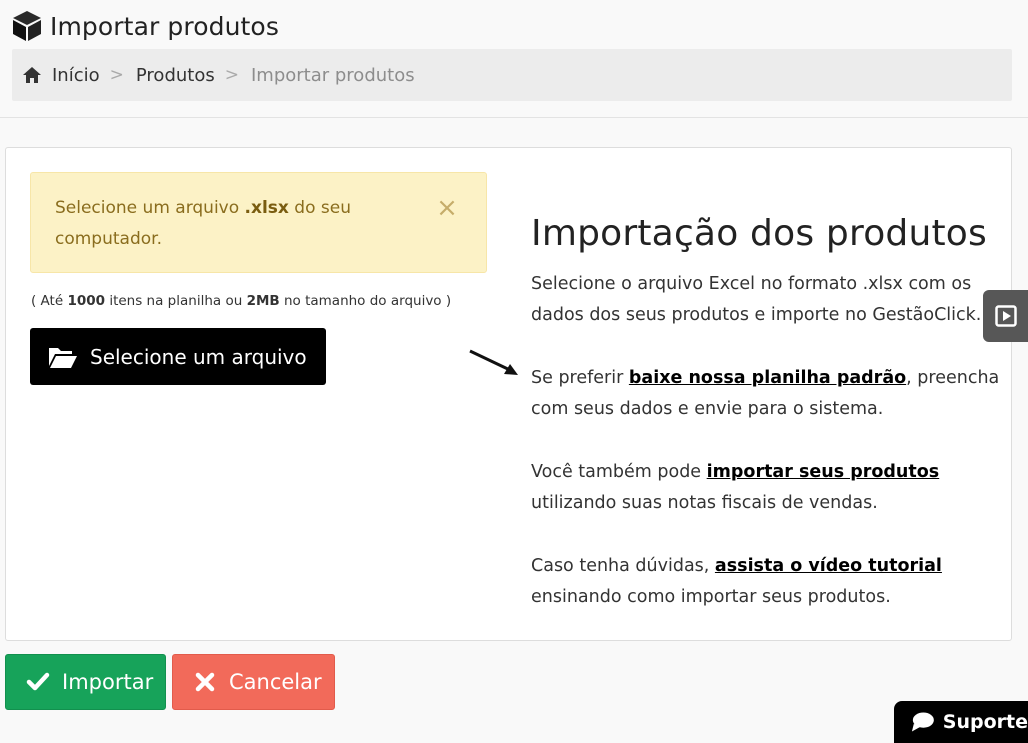 This screenshot has width=1028, height=743. Describe the element at coordinates (49, 301) in the screenshot. I see `limit-note-part1: ( Até` at that location.